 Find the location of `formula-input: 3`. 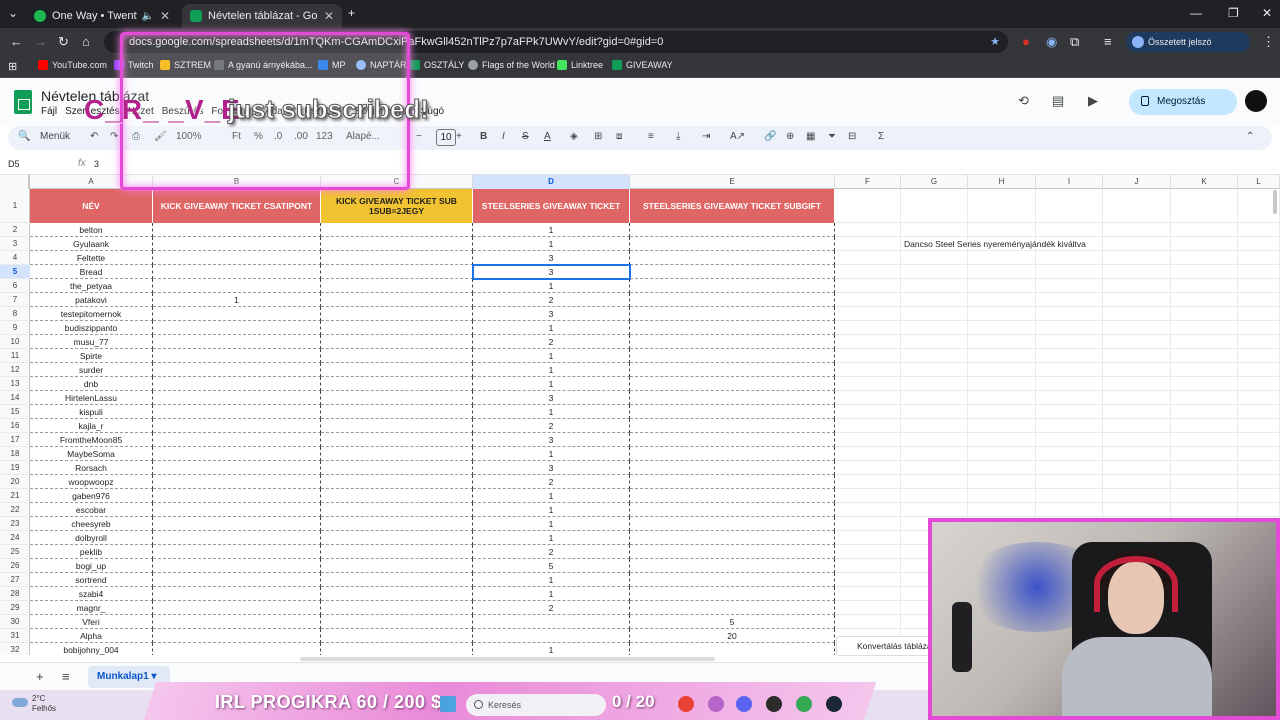

formula-input: 3 is located at coordinates (96, 164).